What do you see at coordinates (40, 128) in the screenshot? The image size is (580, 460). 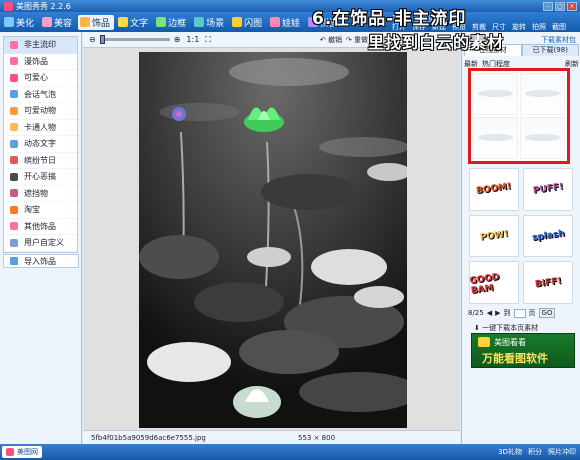 I see `category-item: 卡通人物` at bounding box center [40, 128].